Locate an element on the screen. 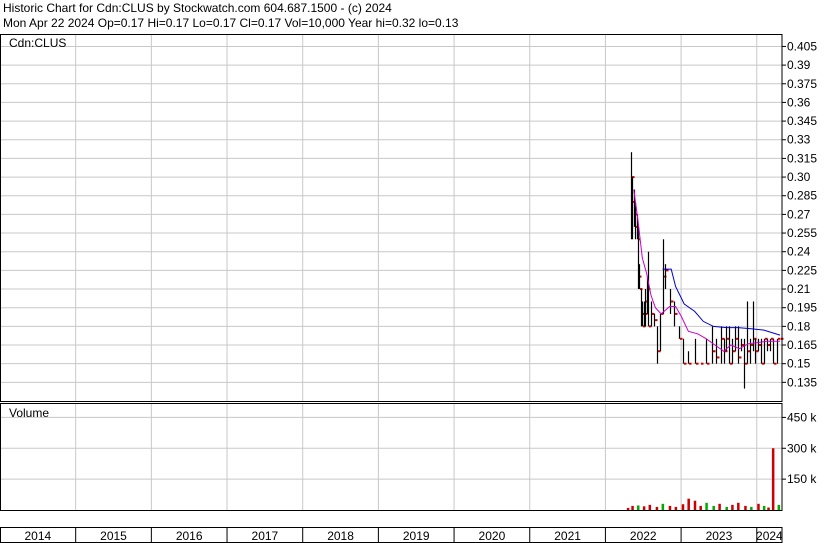 The width and height of the screenshot is (830, 543). price-tick-label: 0.345 is located at coordinates (802, 121).